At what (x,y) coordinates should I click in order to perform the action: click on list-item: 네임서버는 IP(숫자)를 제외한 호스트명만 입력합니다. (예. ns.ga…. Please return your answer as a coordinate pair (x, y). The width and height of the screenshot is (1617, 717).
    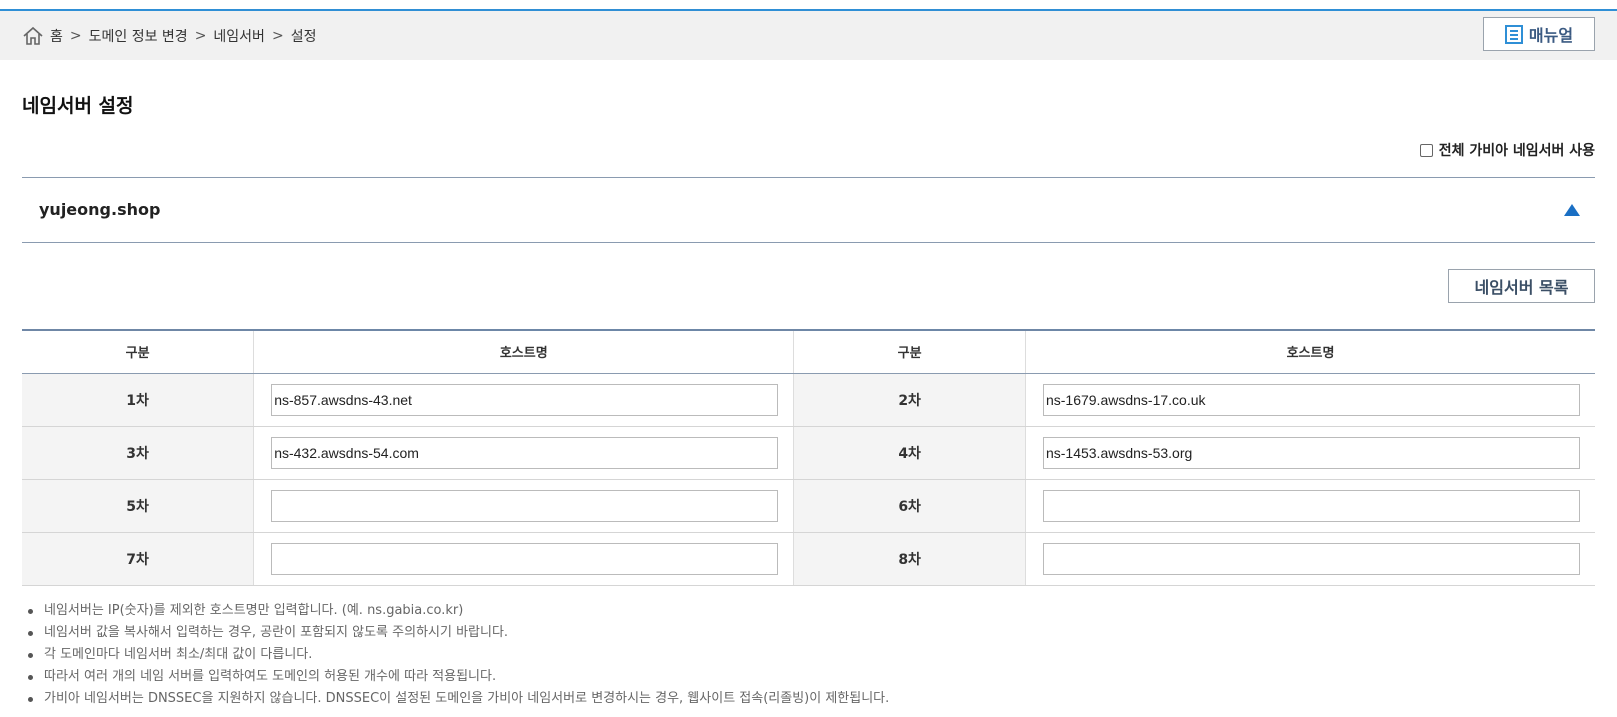
    Looking at the image, I should click on (457, 611).